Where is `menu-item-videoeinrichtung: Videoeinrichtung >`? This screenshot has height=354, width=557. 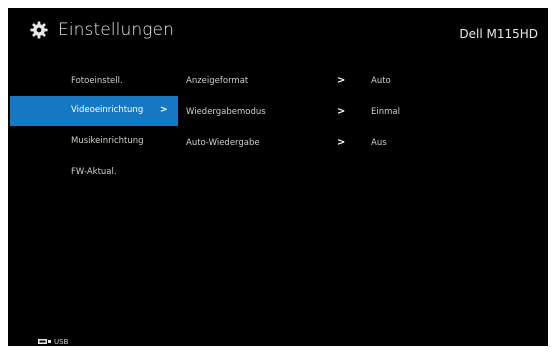 menu-item-videoeinrichtung: Videoeinrichtung > is located at coordinates (94, 111).